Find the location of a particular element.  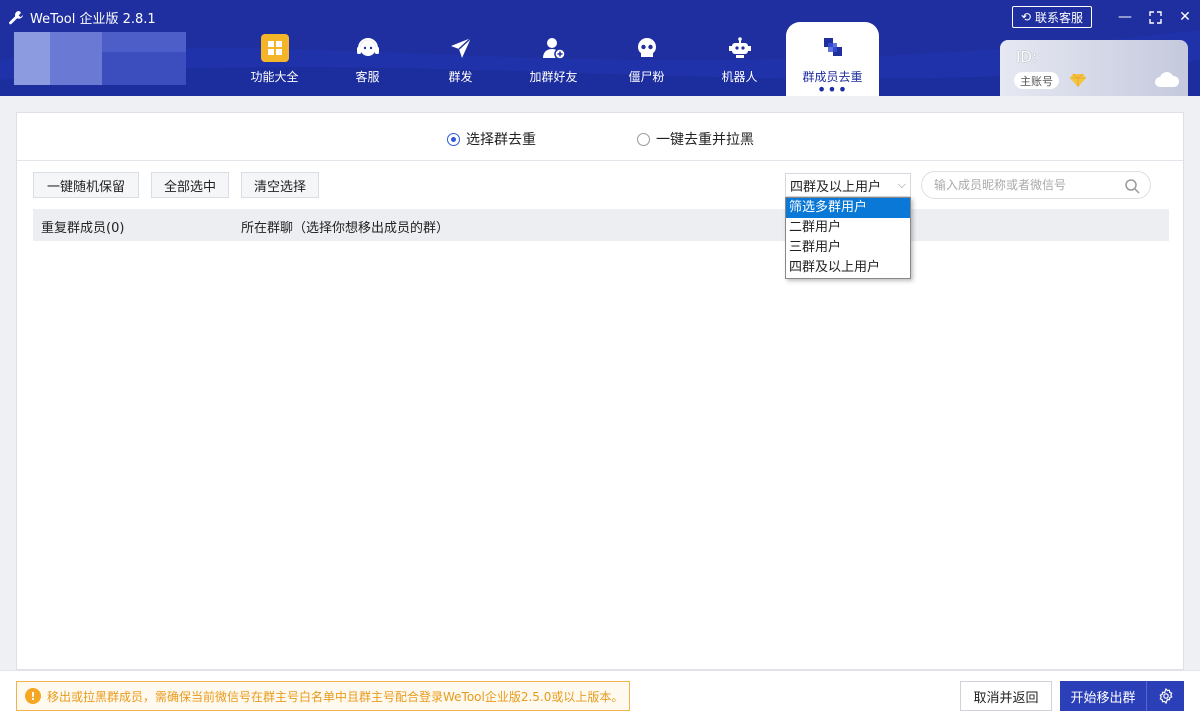

clear-selection-button: 清空选择 is located at coordinates (280, 185).